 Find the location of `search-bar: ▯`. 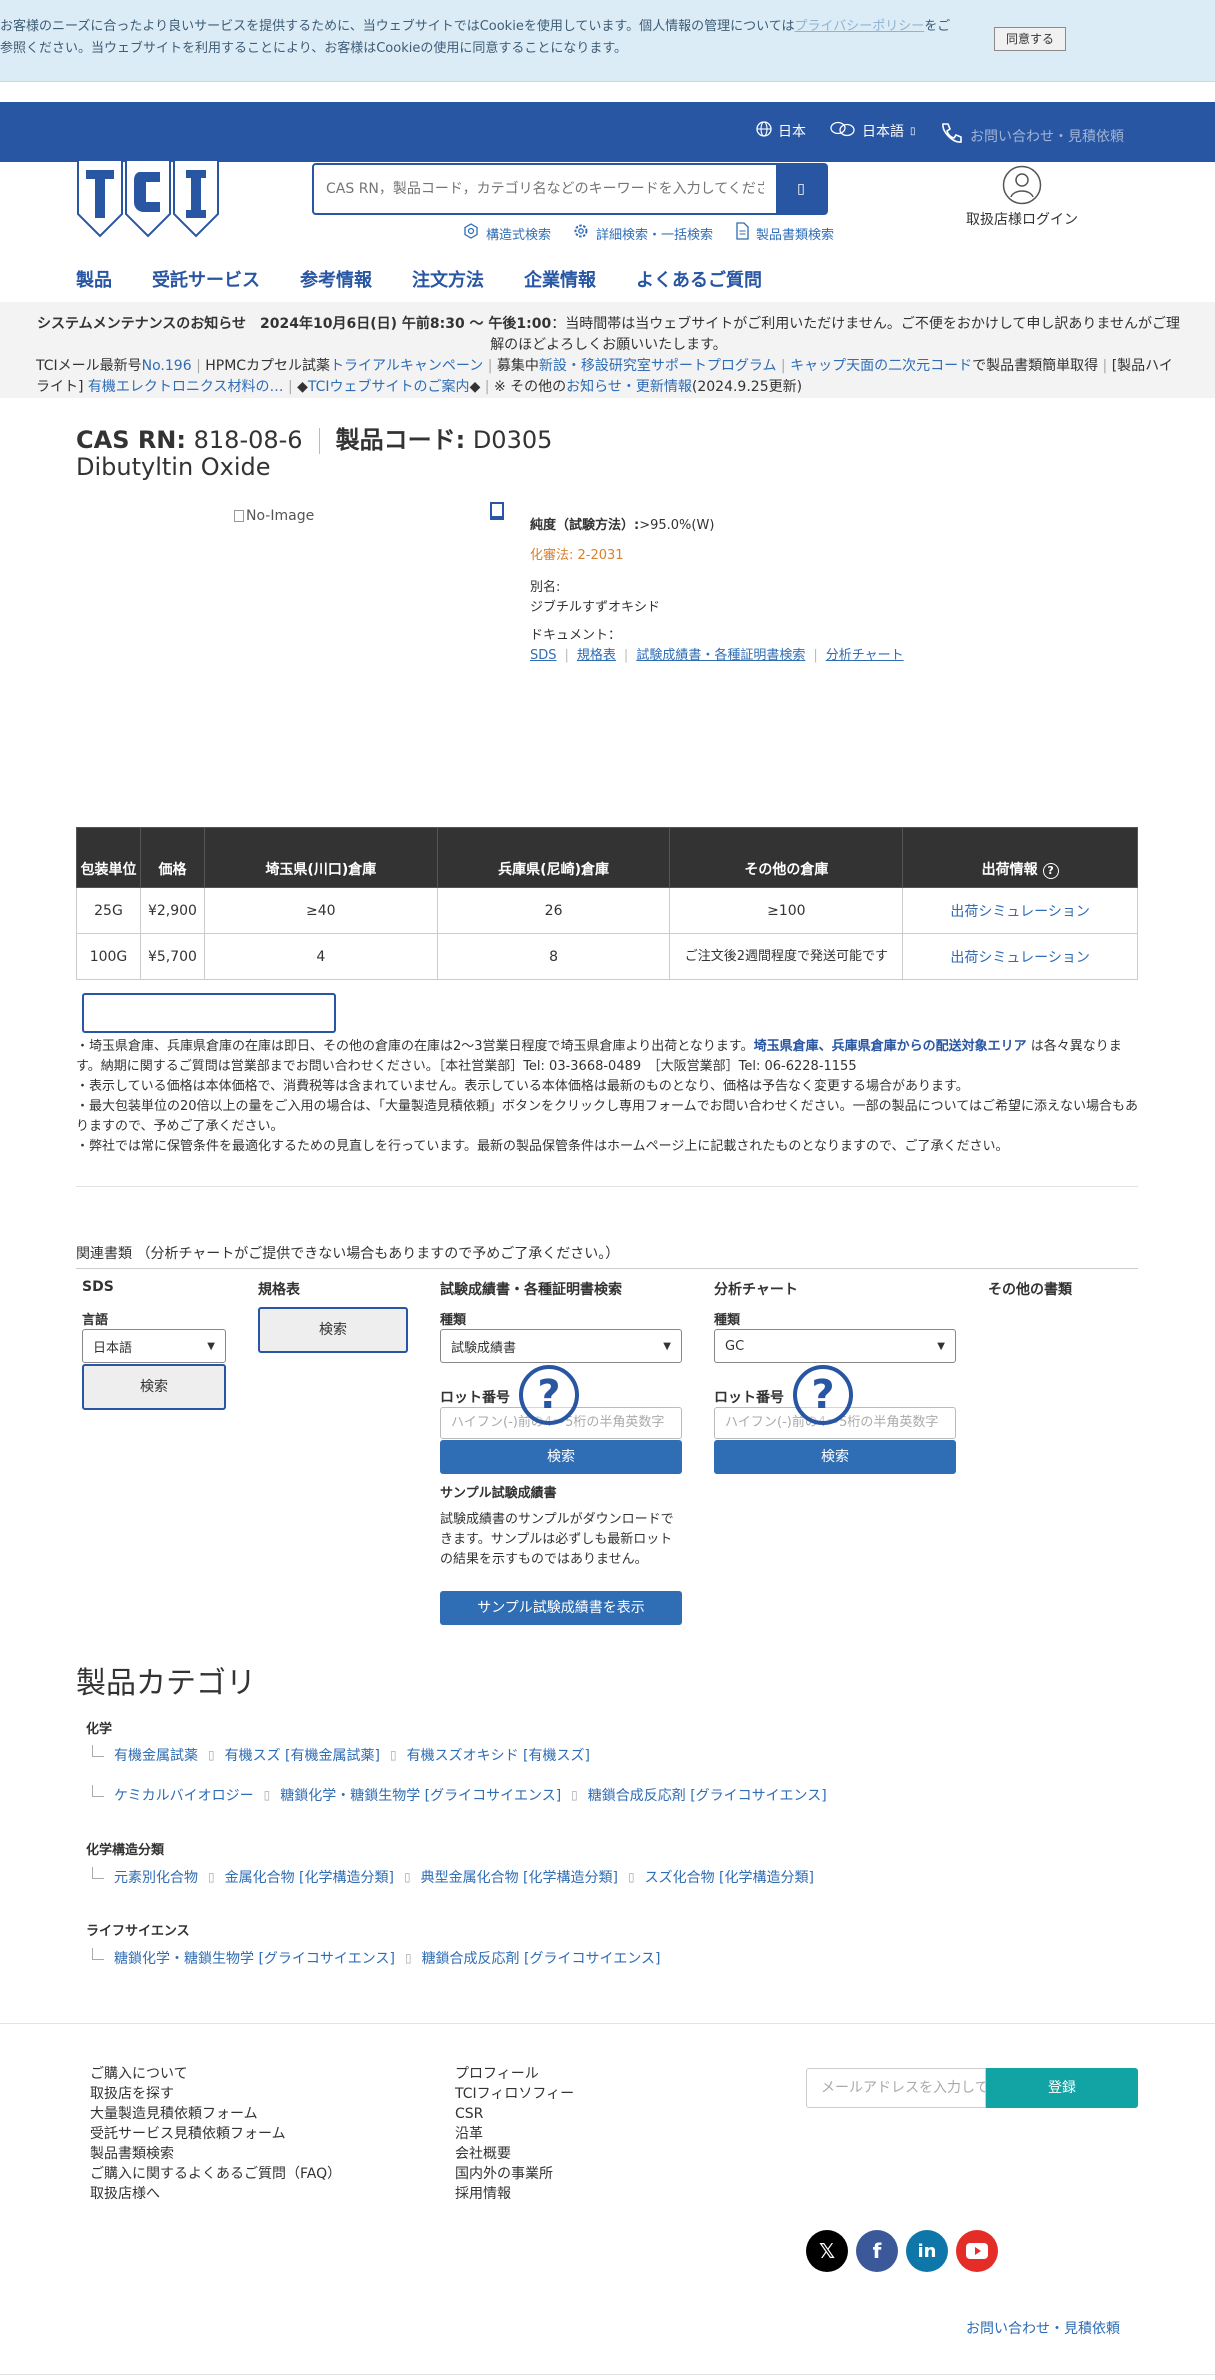

search-bar: ▯ is located at coordinates (570, 189).